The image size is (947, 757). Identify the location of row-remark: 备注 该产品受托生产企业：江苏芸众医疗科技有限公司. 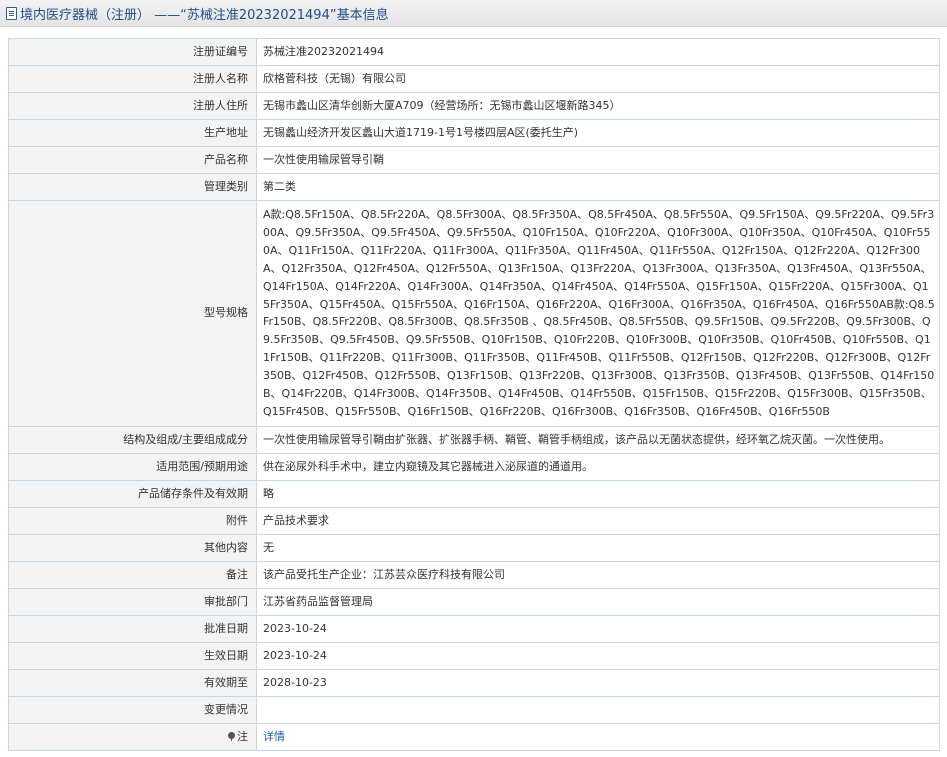
(474, 574).